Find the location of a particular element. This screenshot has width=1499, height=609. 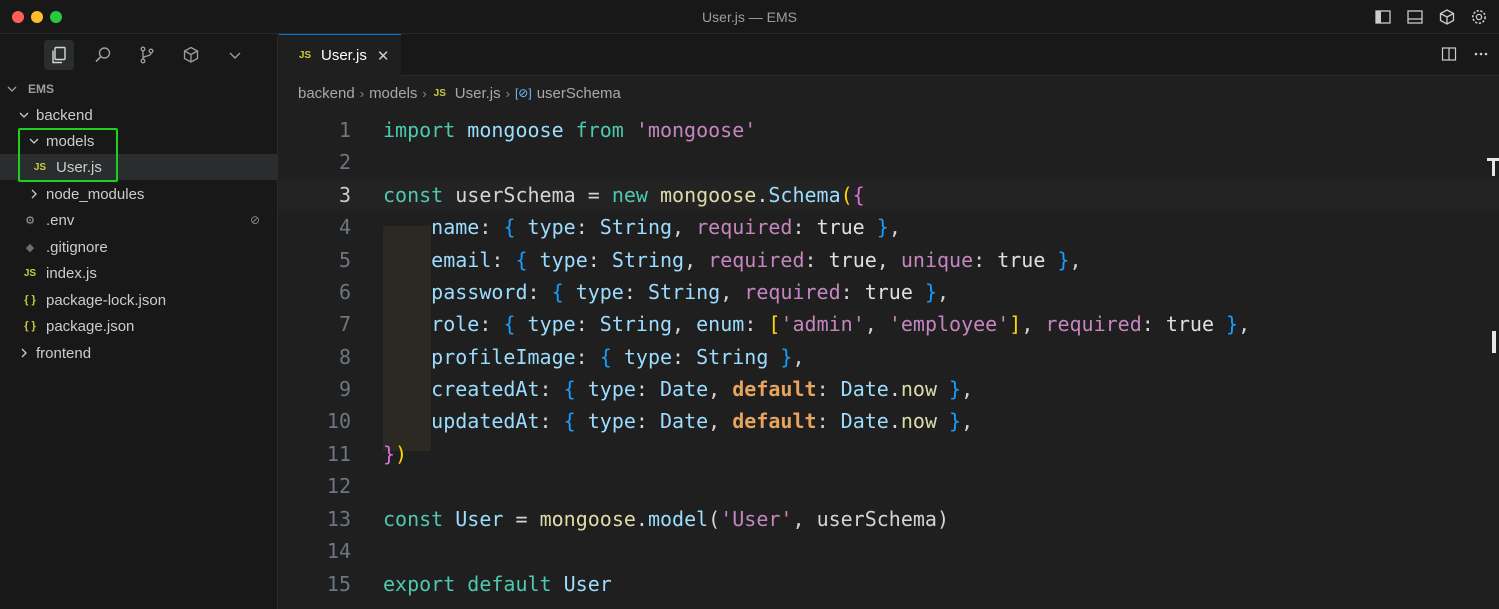

line-number: 10 is located at coordinates (338, 421).